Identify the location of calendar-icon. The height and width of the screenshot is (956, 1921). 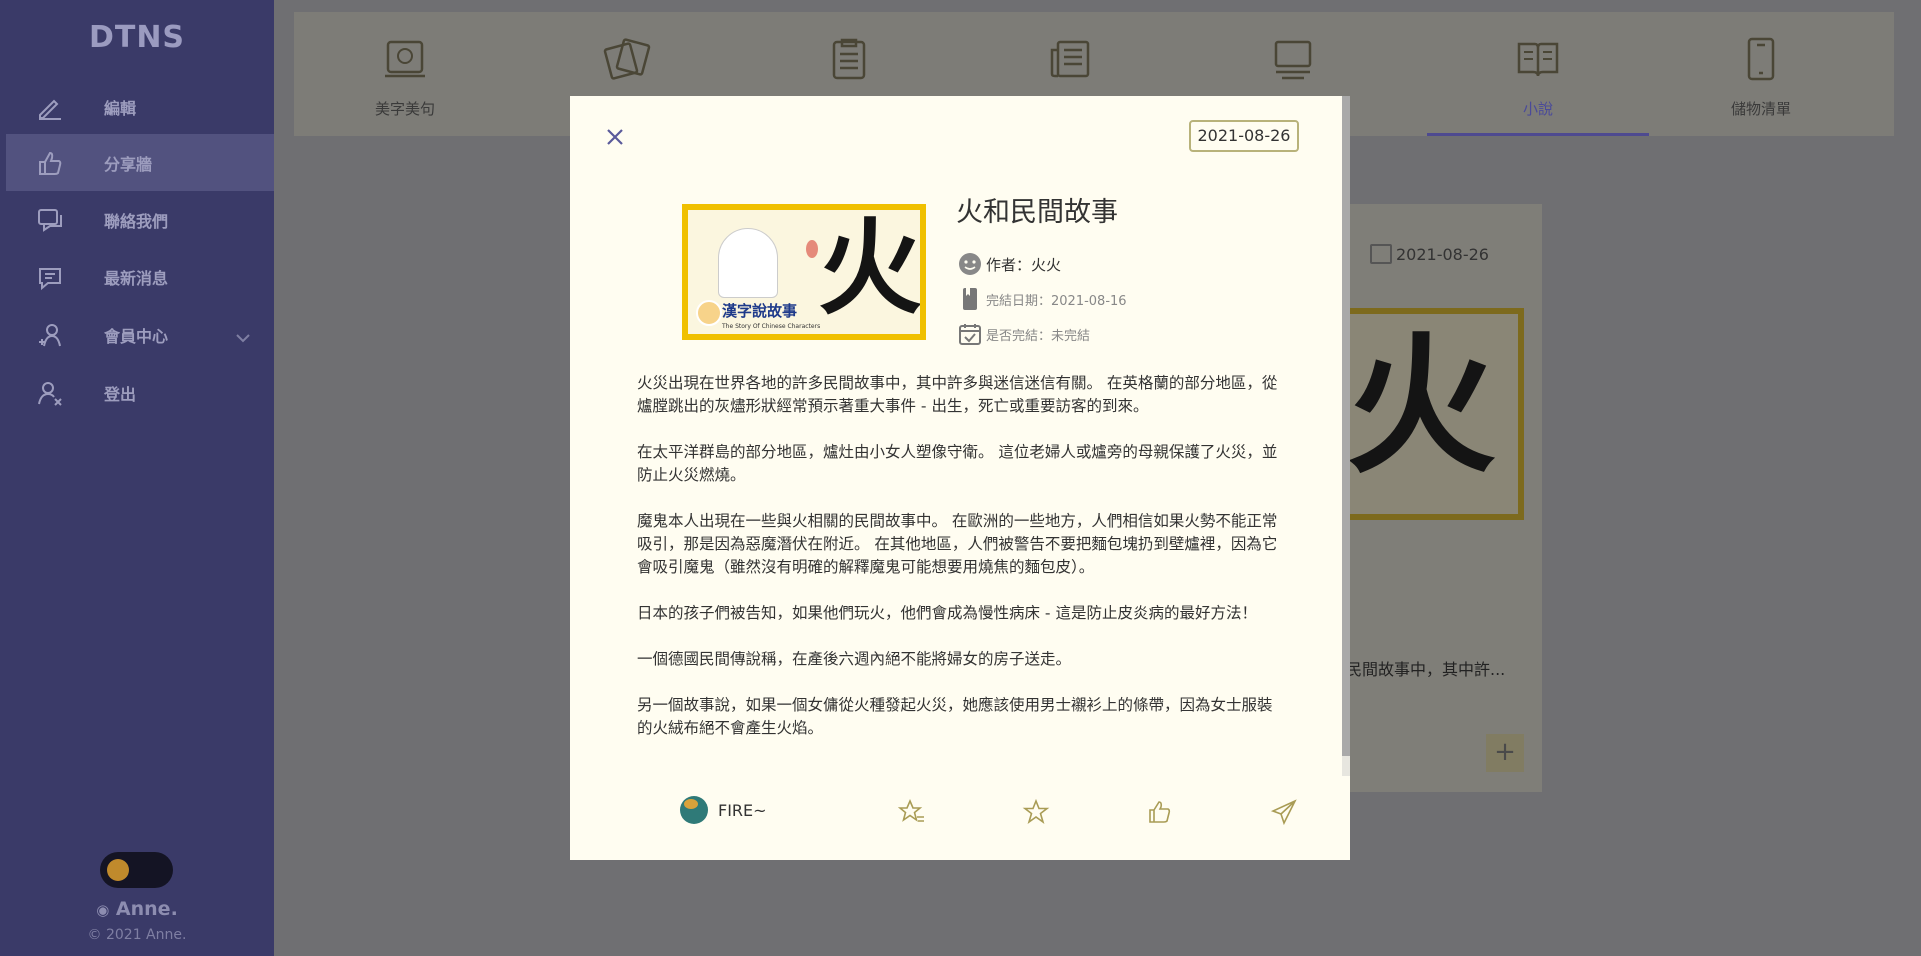
(1381, 254).